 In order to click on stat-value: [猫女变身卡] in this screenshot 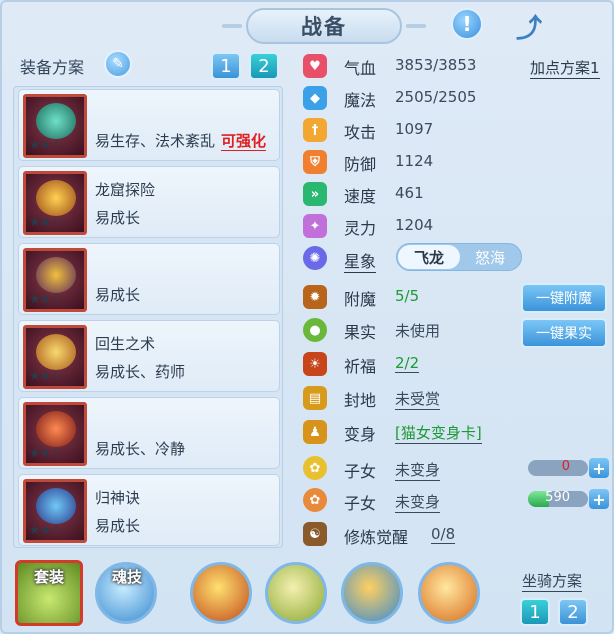, I will do `click(438, 433)`.